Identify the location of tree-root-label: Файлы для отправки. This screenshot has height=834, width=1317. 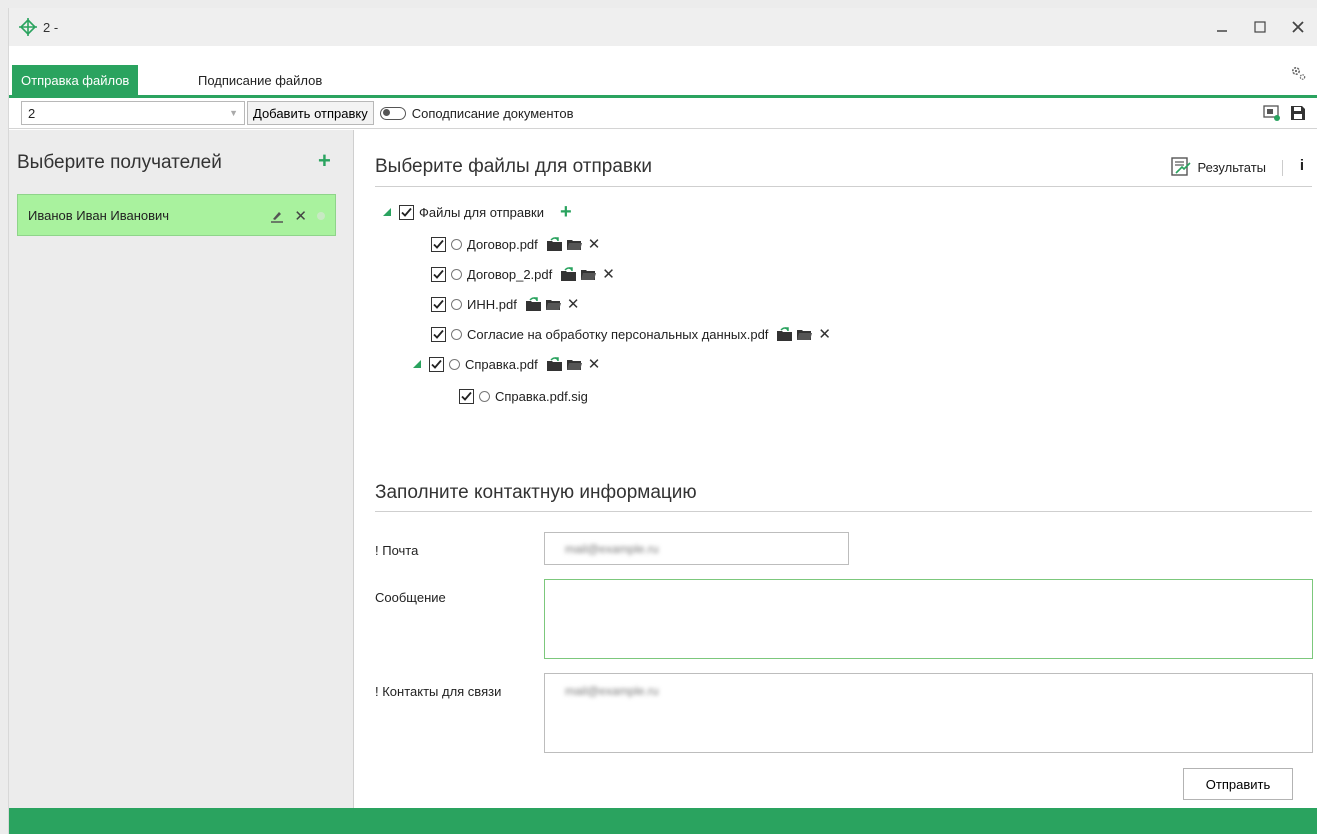
(481, 212).